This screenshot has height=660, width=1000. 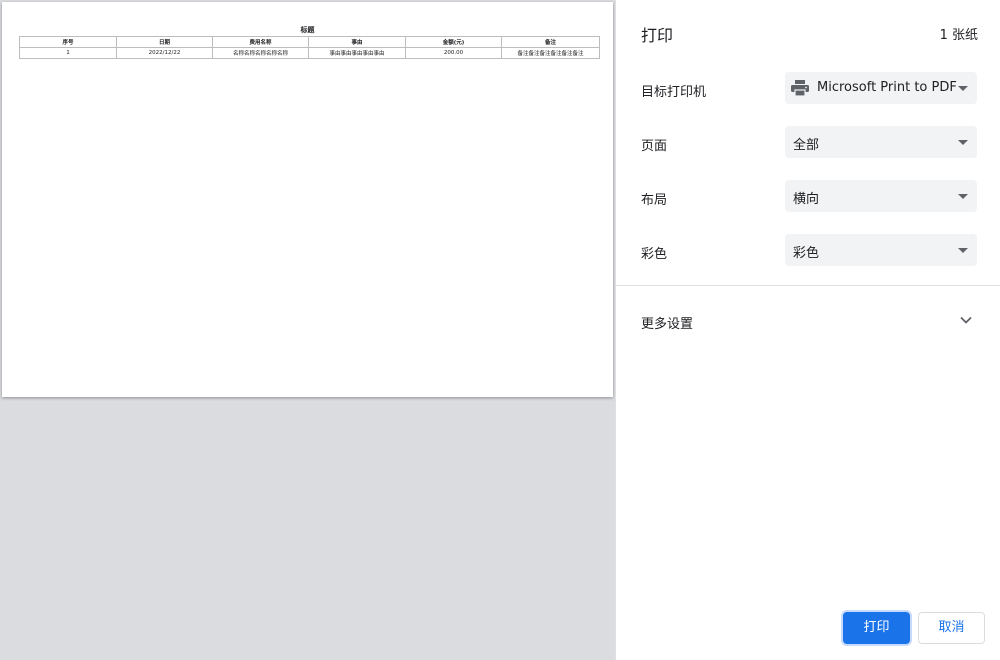 I want to click on destination-select: Microsoft Print to PDF, so click(x=881, y=88).